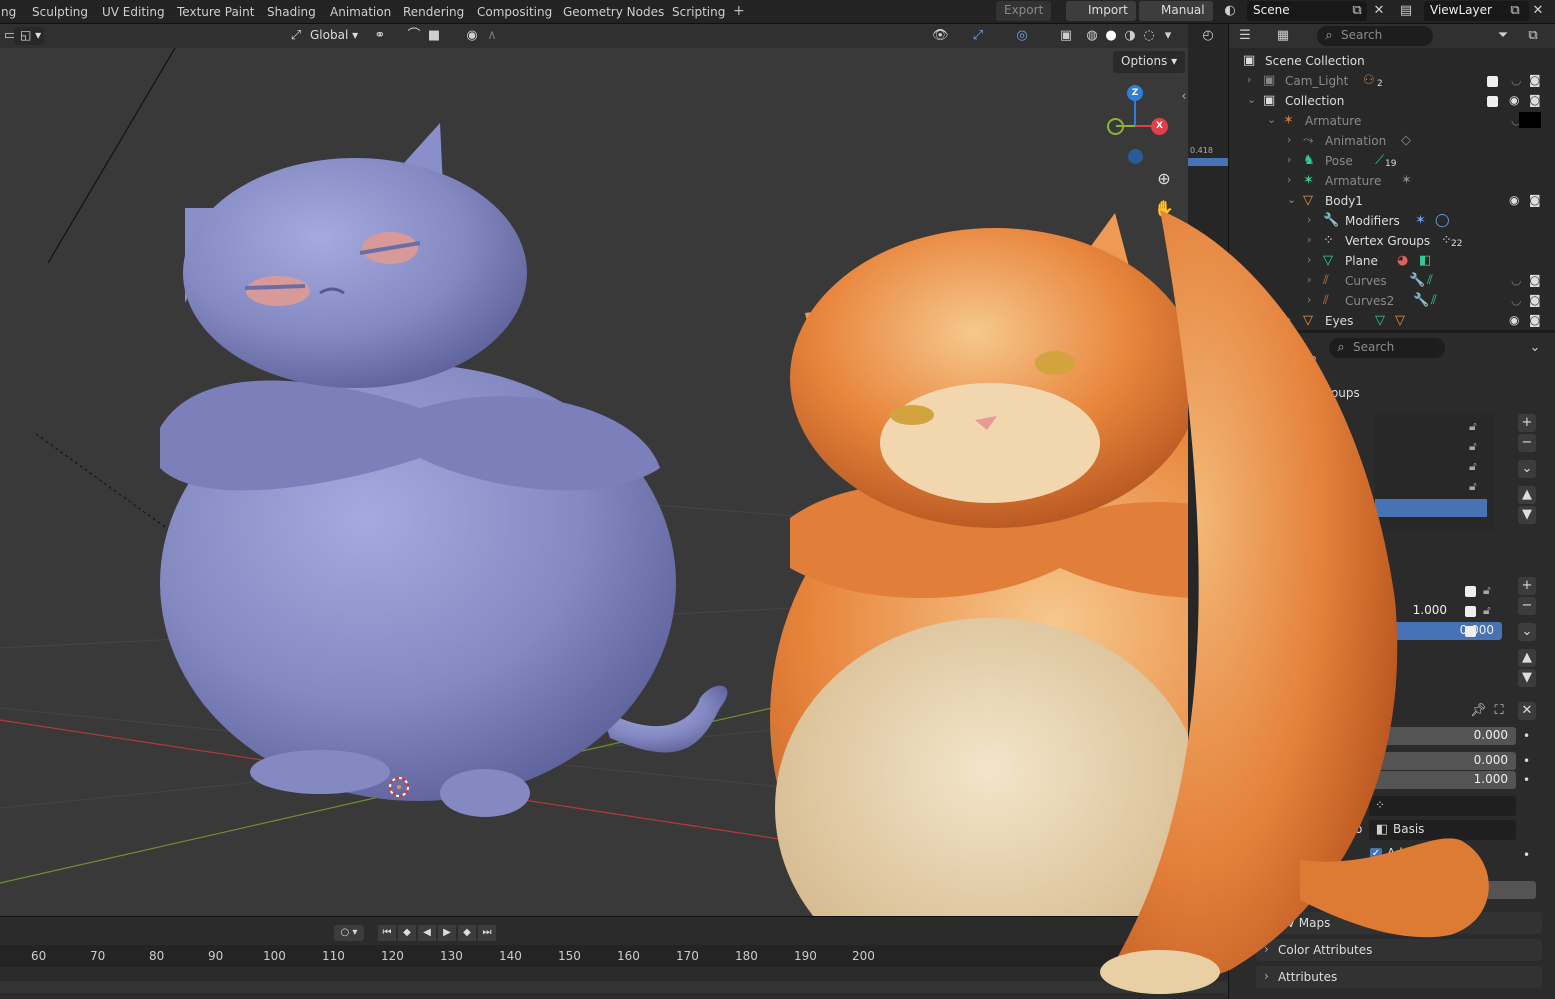 Image resolution: width=1555 pixels, height=999 pixels. What do you see at coordinates (1101, 11) in the screenshot?
I see `import-button: Import` at bounding box center [1101, 11].